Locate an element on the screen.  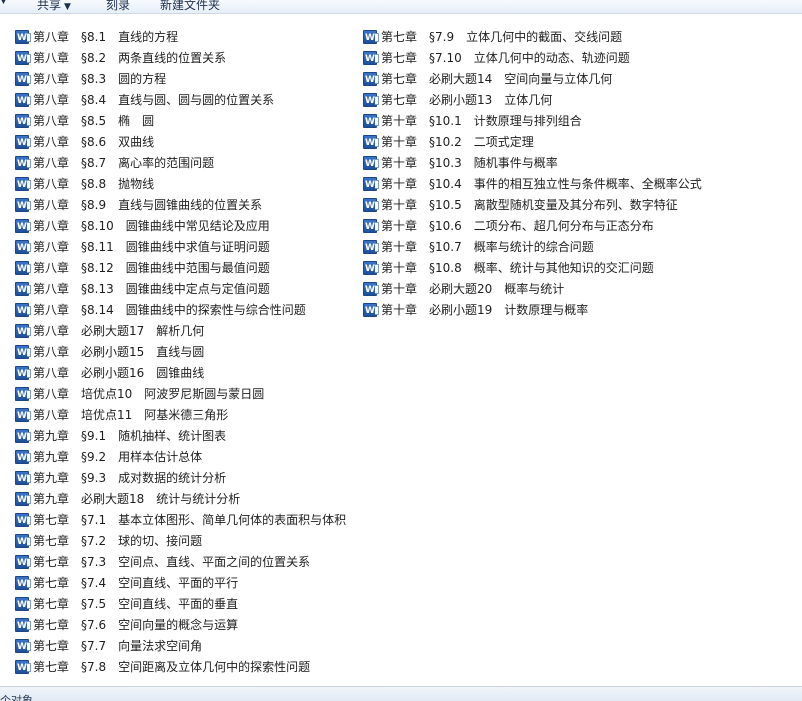
file-name: 第八章 §8.10 圆锥曲线中常见结论及应用 is located at coordinates (151, 226).